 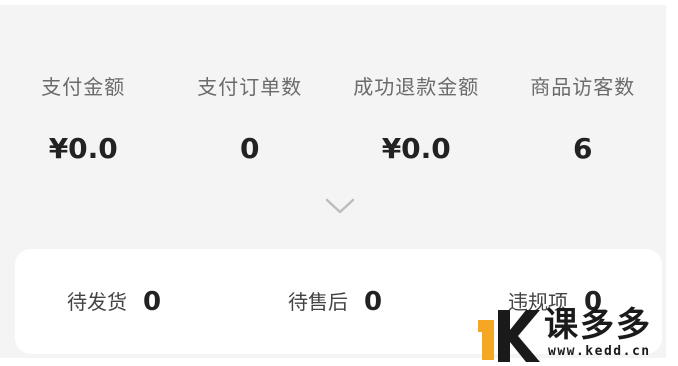 What do you see at coordinates (598, 325) in the screenshot?
I see `watermark-brand: 课多多` at bounding box center [598, 325].